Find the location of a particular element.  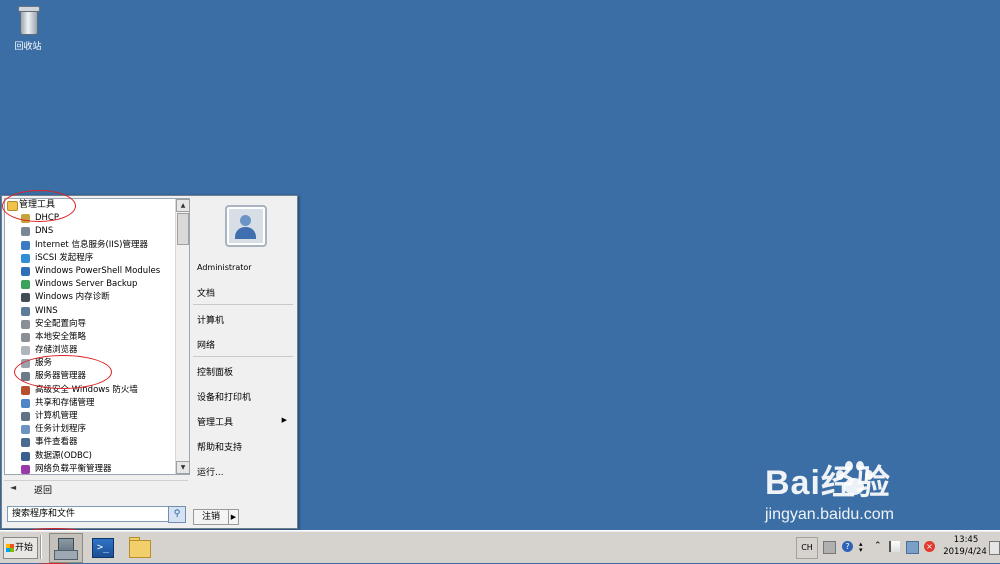

program-item: 服务器管理器 is located at coordinates (90, 376).